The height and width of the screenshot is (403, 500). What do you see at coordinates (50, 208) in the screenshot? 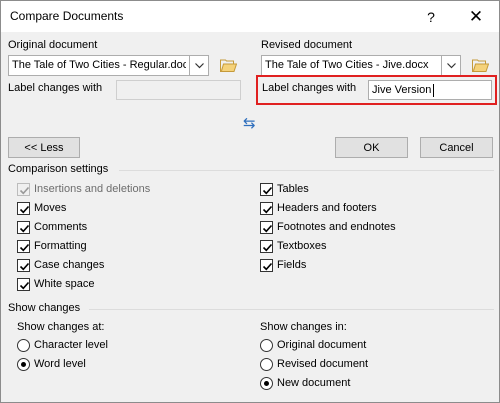
I see `moves-label: Moves` at bounding box center [50, 208].